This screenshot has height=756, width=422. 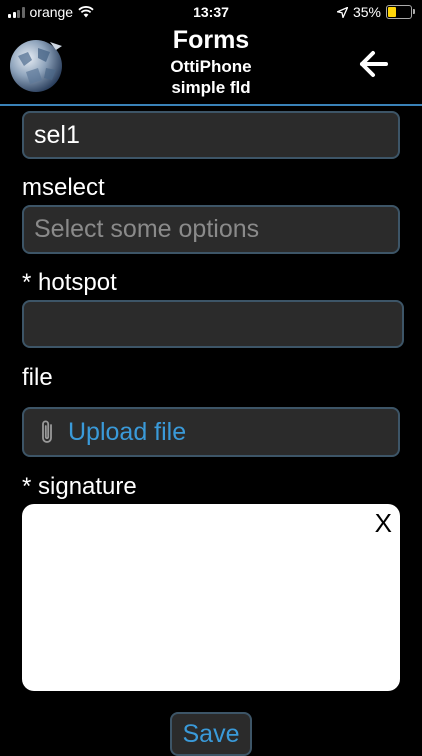 What do you see at coordinates (147, 229) in the screenshot?
I see `mselect-placeholder: Select some options` at bounding box center [147, 229].